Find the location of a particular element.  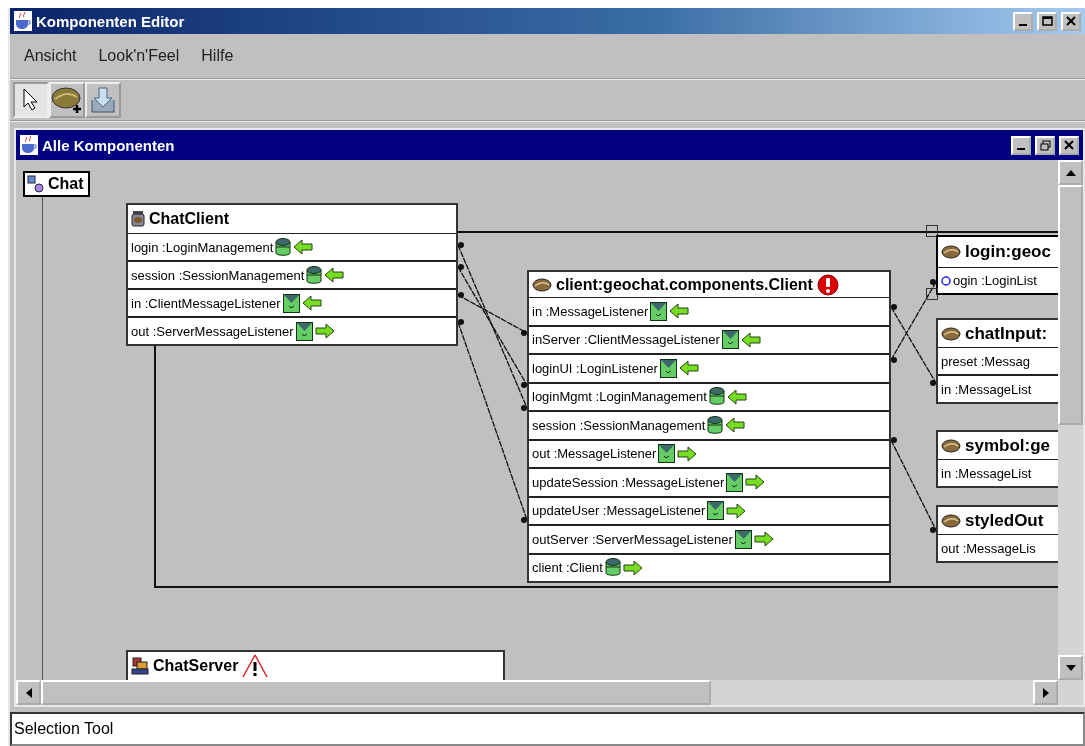

group-icon is located at coordinates (36, 184).